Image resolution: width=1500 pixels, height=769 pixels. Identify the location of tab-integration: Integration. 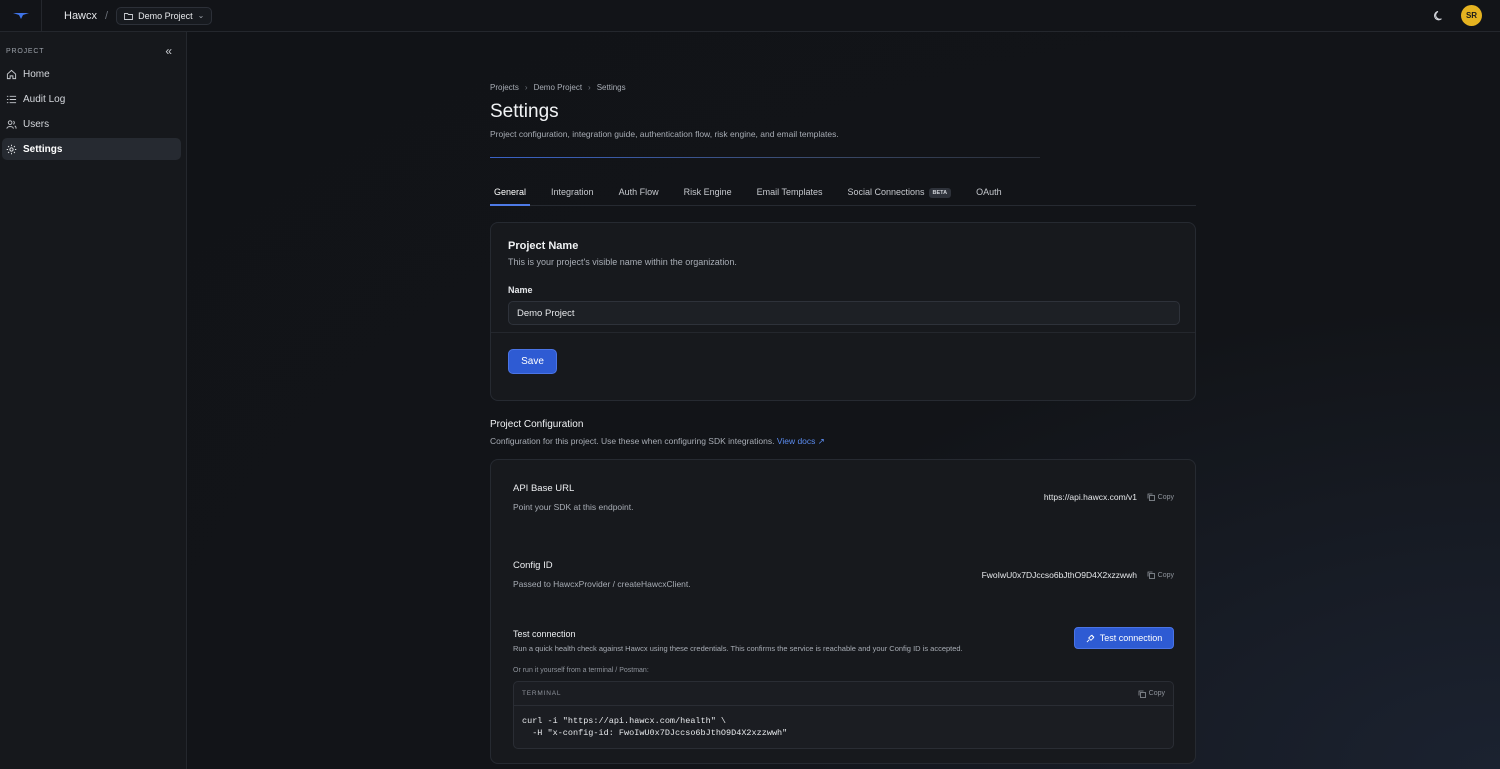
(572, 194).